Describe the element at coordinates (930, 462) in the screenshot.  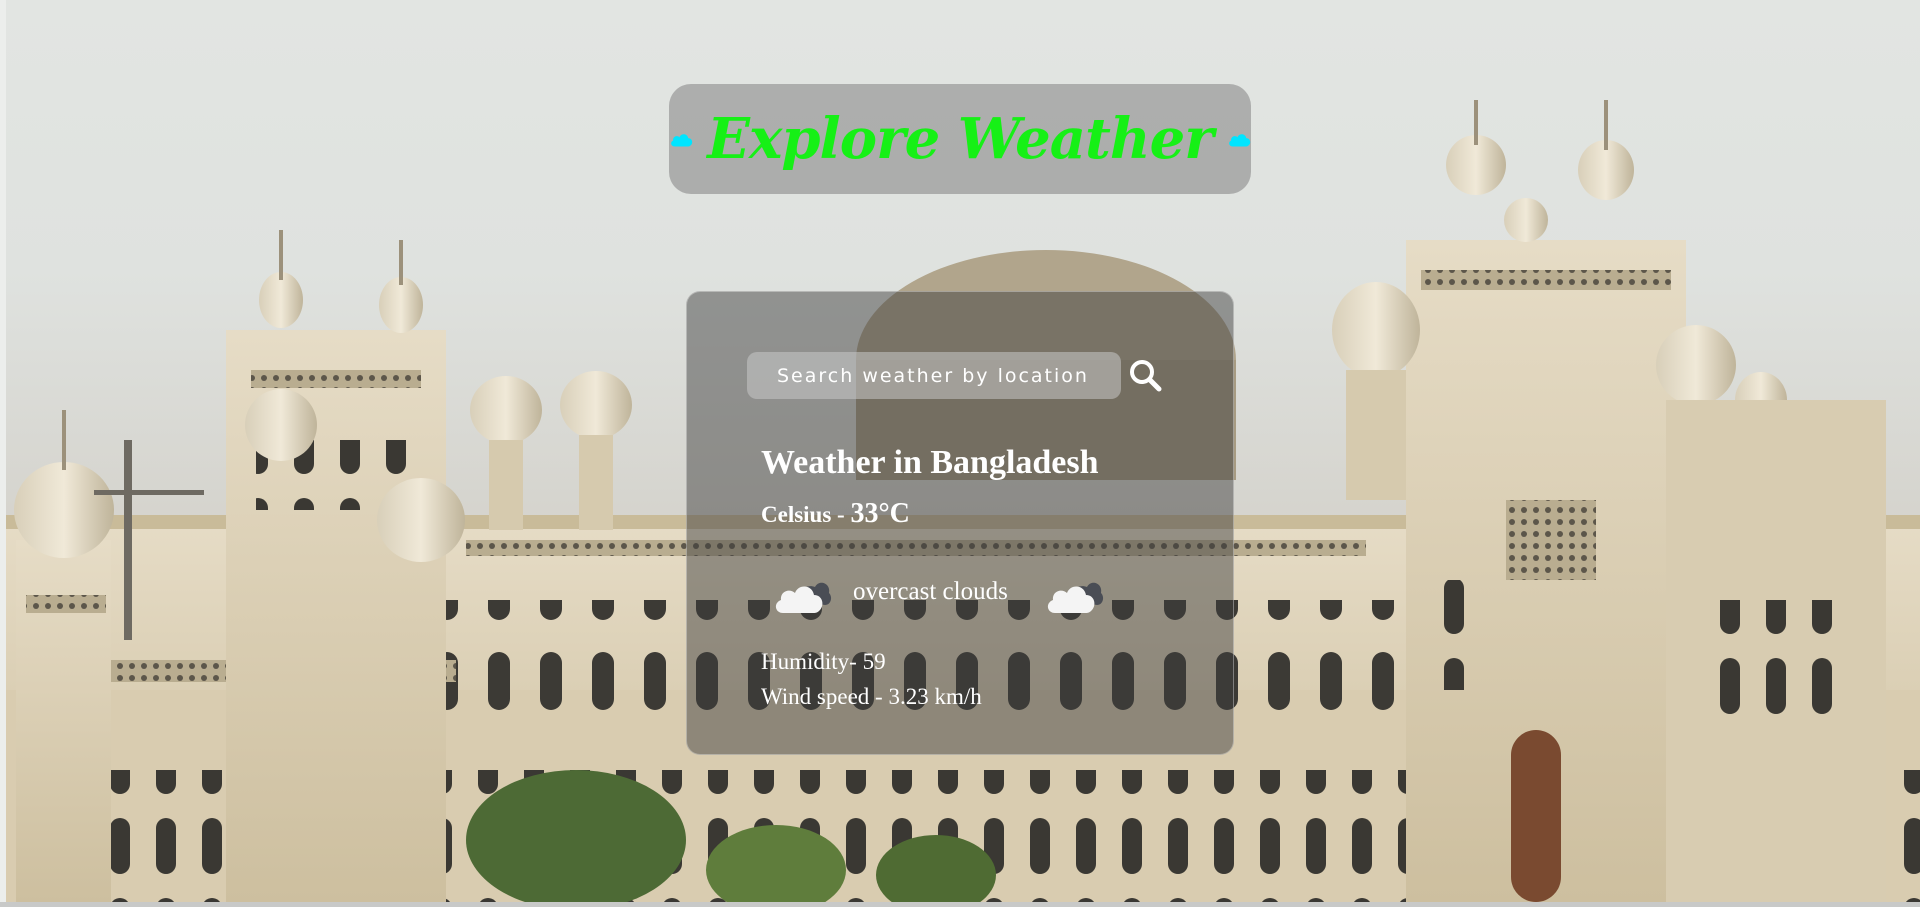
I see `weather-location-heading: Weather in Bangladesh` at that location.